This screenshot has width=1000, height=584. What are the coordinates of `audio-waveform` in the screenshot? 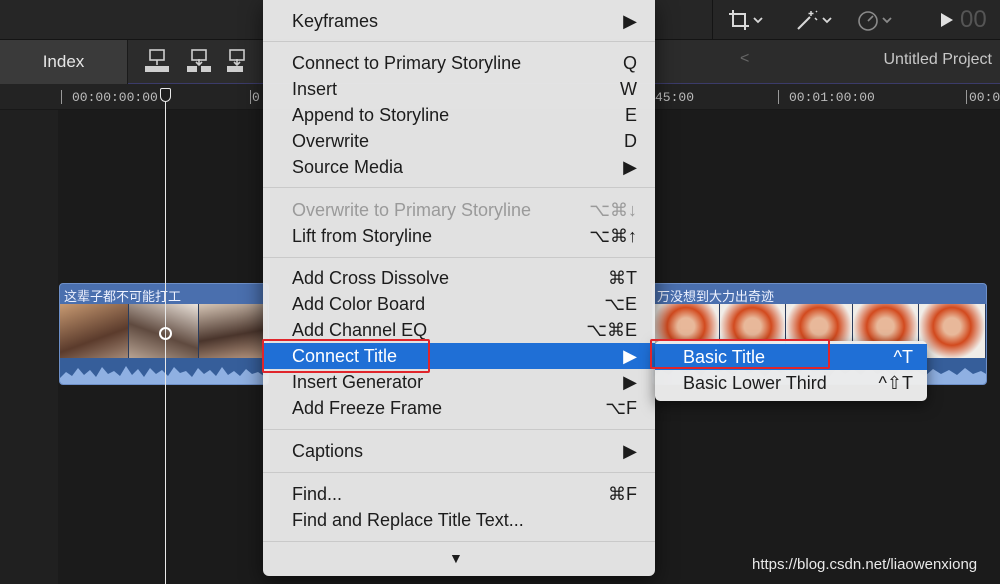 It's located at (164, 371).